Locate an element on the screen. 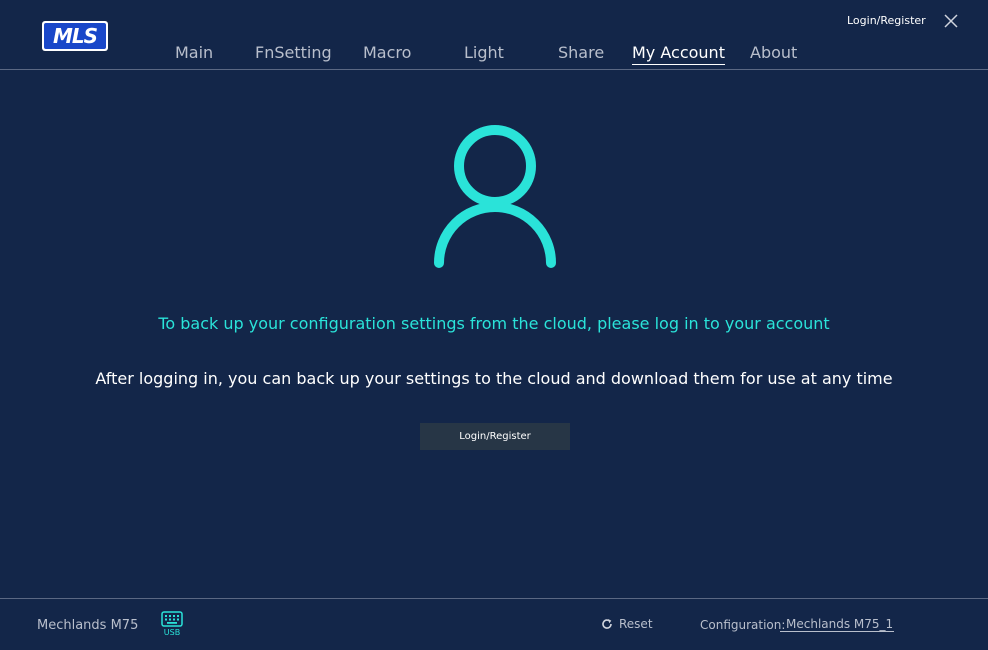  brand-logo: MLS is located at coordinates (75, 36).